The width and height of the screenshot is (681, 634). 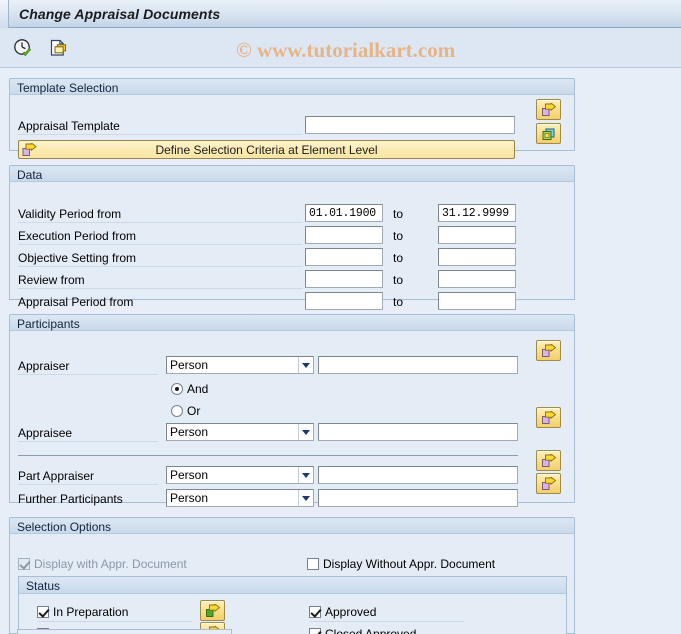 I want to click on review-to-input, so click(x=477, y=279).